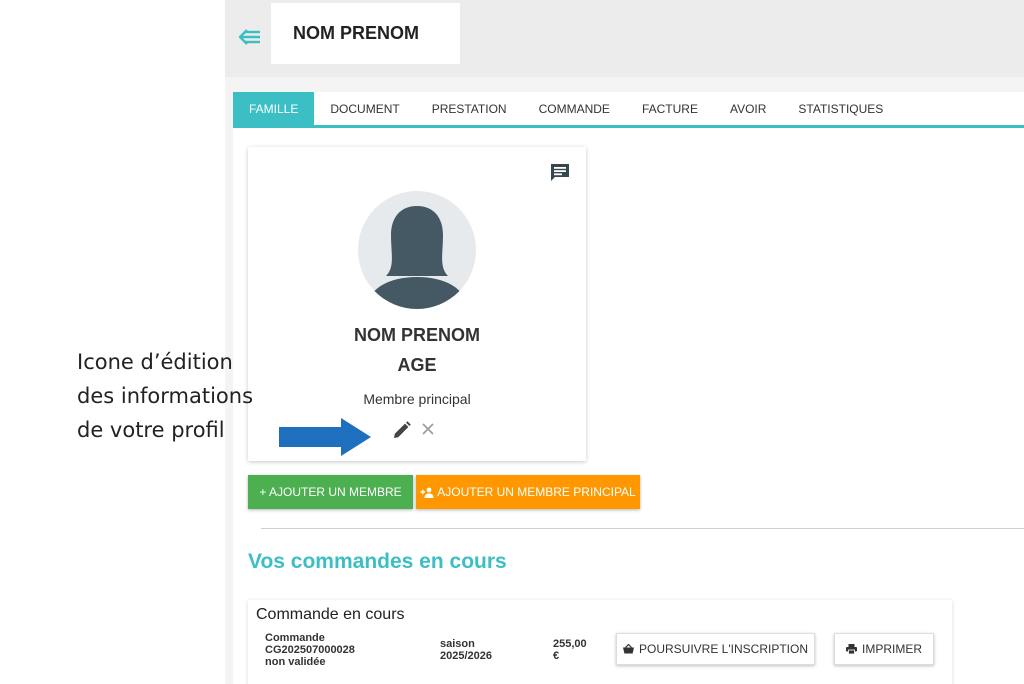 Image resolution: width=1024 pixels, height=684 pixels. I want to click on tab-commande: COMMANDE, so click(574, 108).